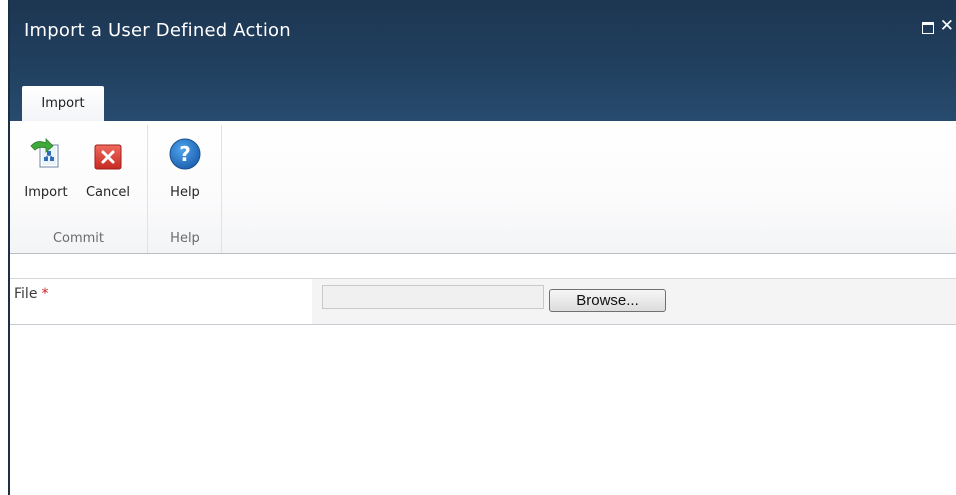 The image size is (956, 495). I want to click on help-button: ? Help, so click(185, 167).